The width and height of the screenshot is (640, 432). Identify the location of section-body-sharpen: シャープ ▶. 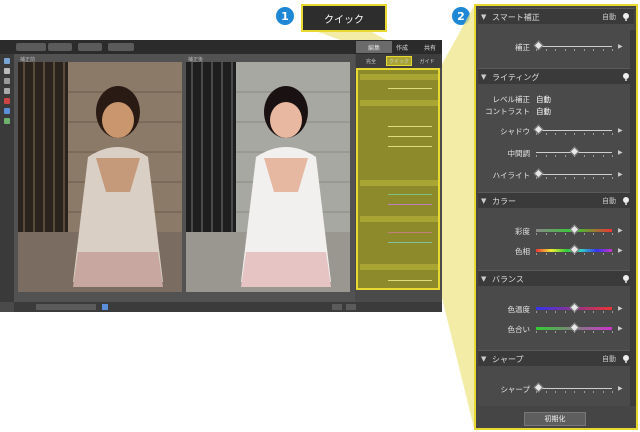
(556, 386).